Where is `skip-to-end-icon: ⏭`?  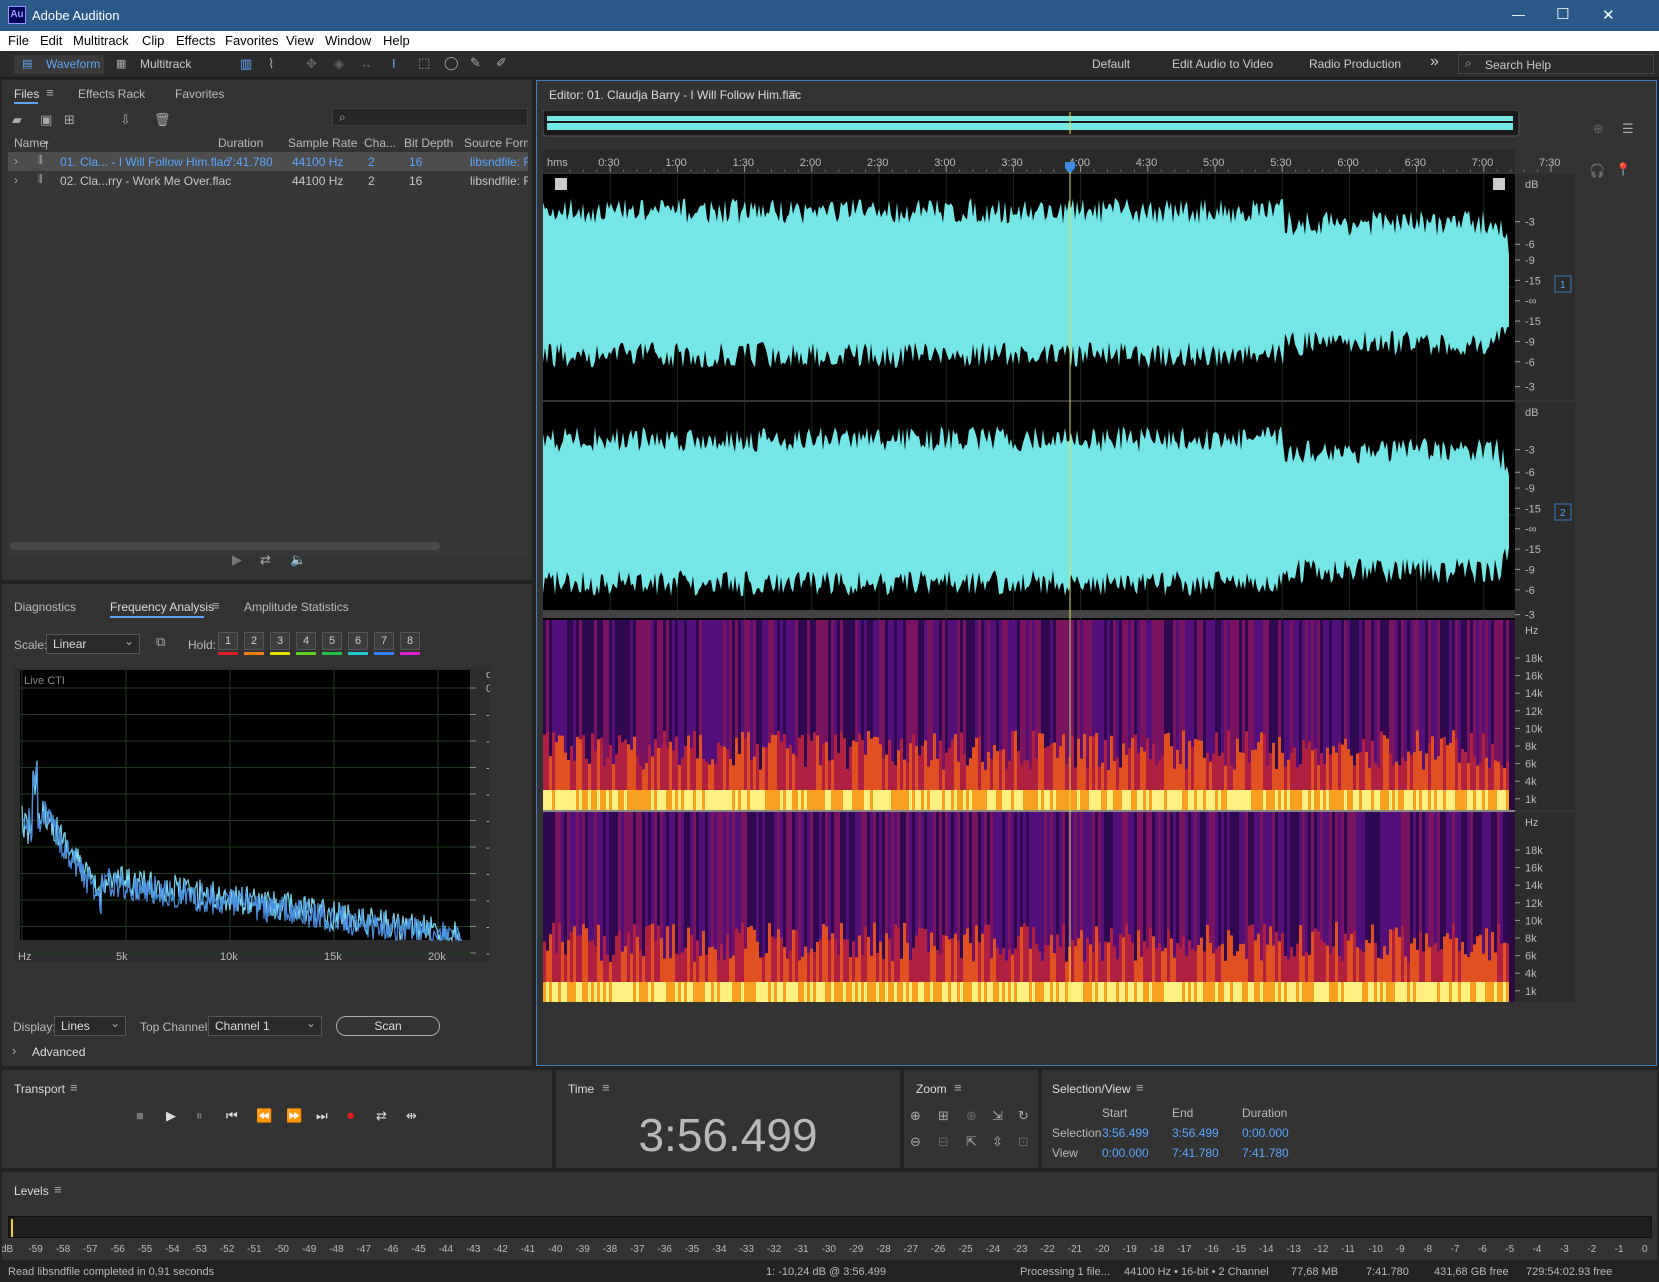 skip-to-end-icon: ⏭ is located at coordinates (322, 1116).